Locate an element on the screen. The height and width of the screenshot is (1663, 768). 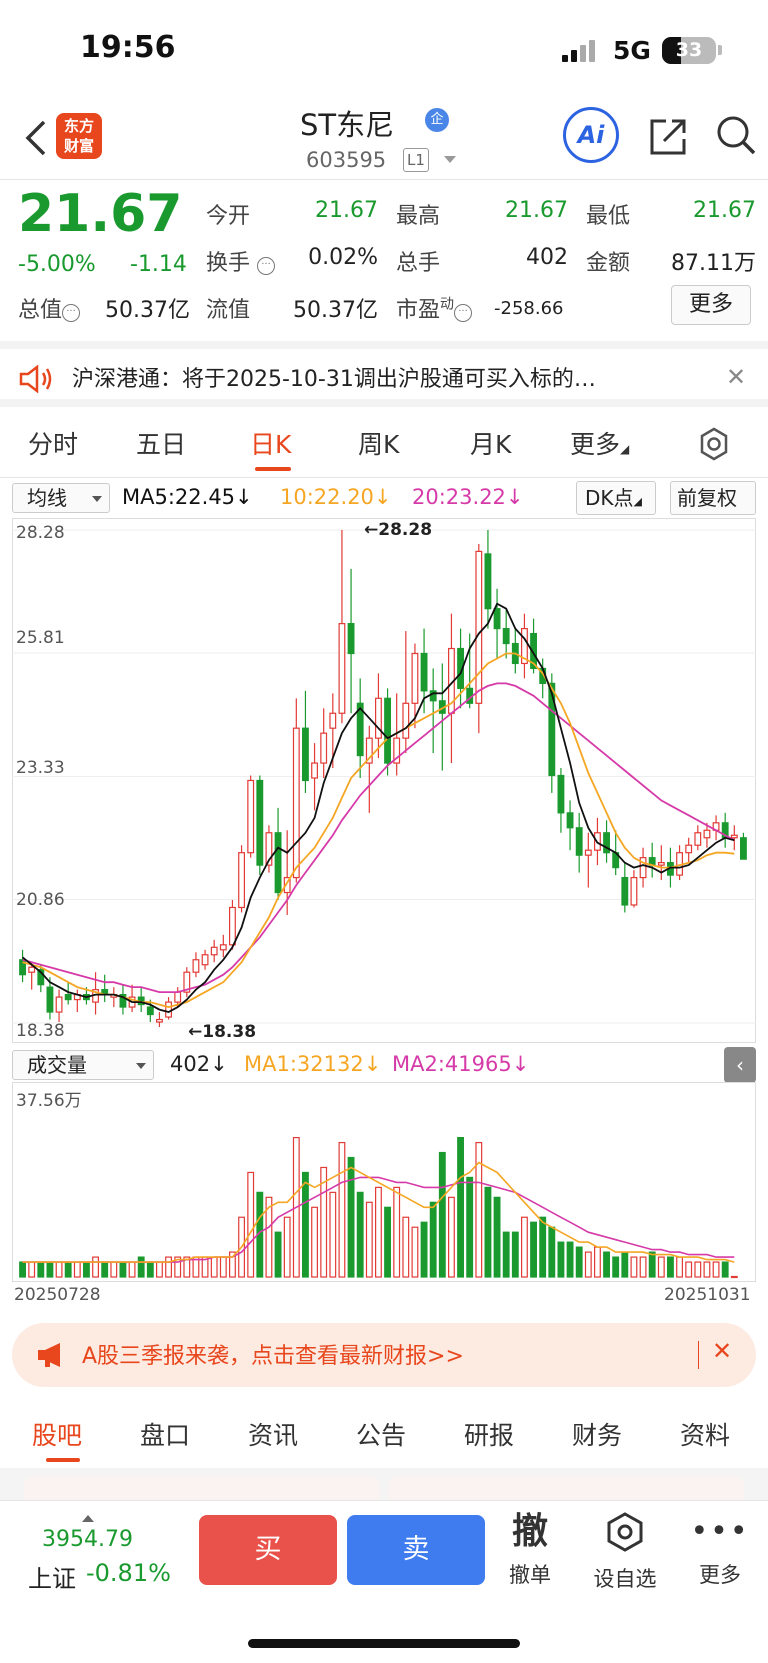
tab-news: 资讯 is located at coordinates (273, 1434).